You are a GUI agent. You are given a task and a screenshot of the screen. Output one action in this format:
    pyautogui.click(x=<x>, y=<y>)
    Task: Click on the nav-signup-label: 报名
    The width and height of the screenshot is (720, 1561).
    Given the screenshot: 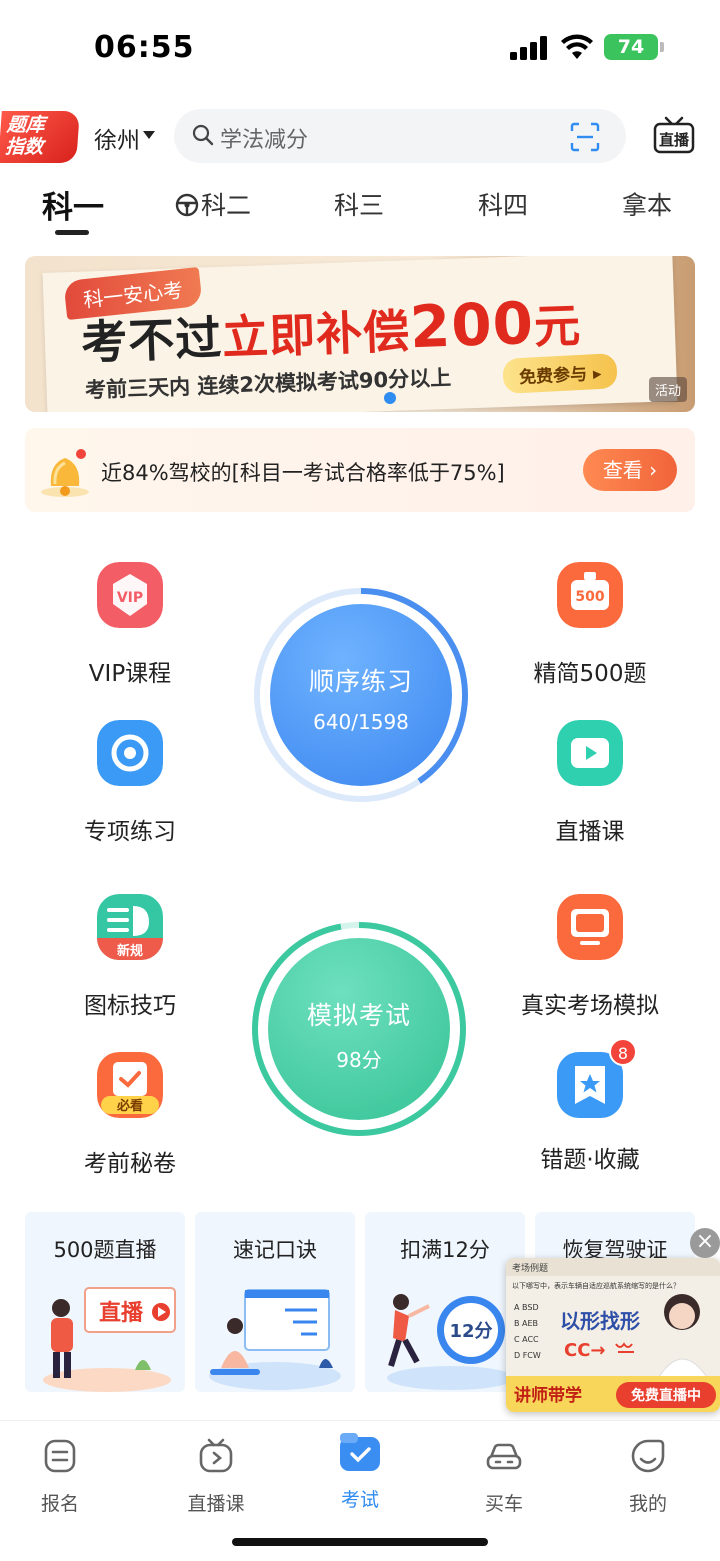 What is the action you would take?
    pyautogui.click(x=59, y=1504)
    